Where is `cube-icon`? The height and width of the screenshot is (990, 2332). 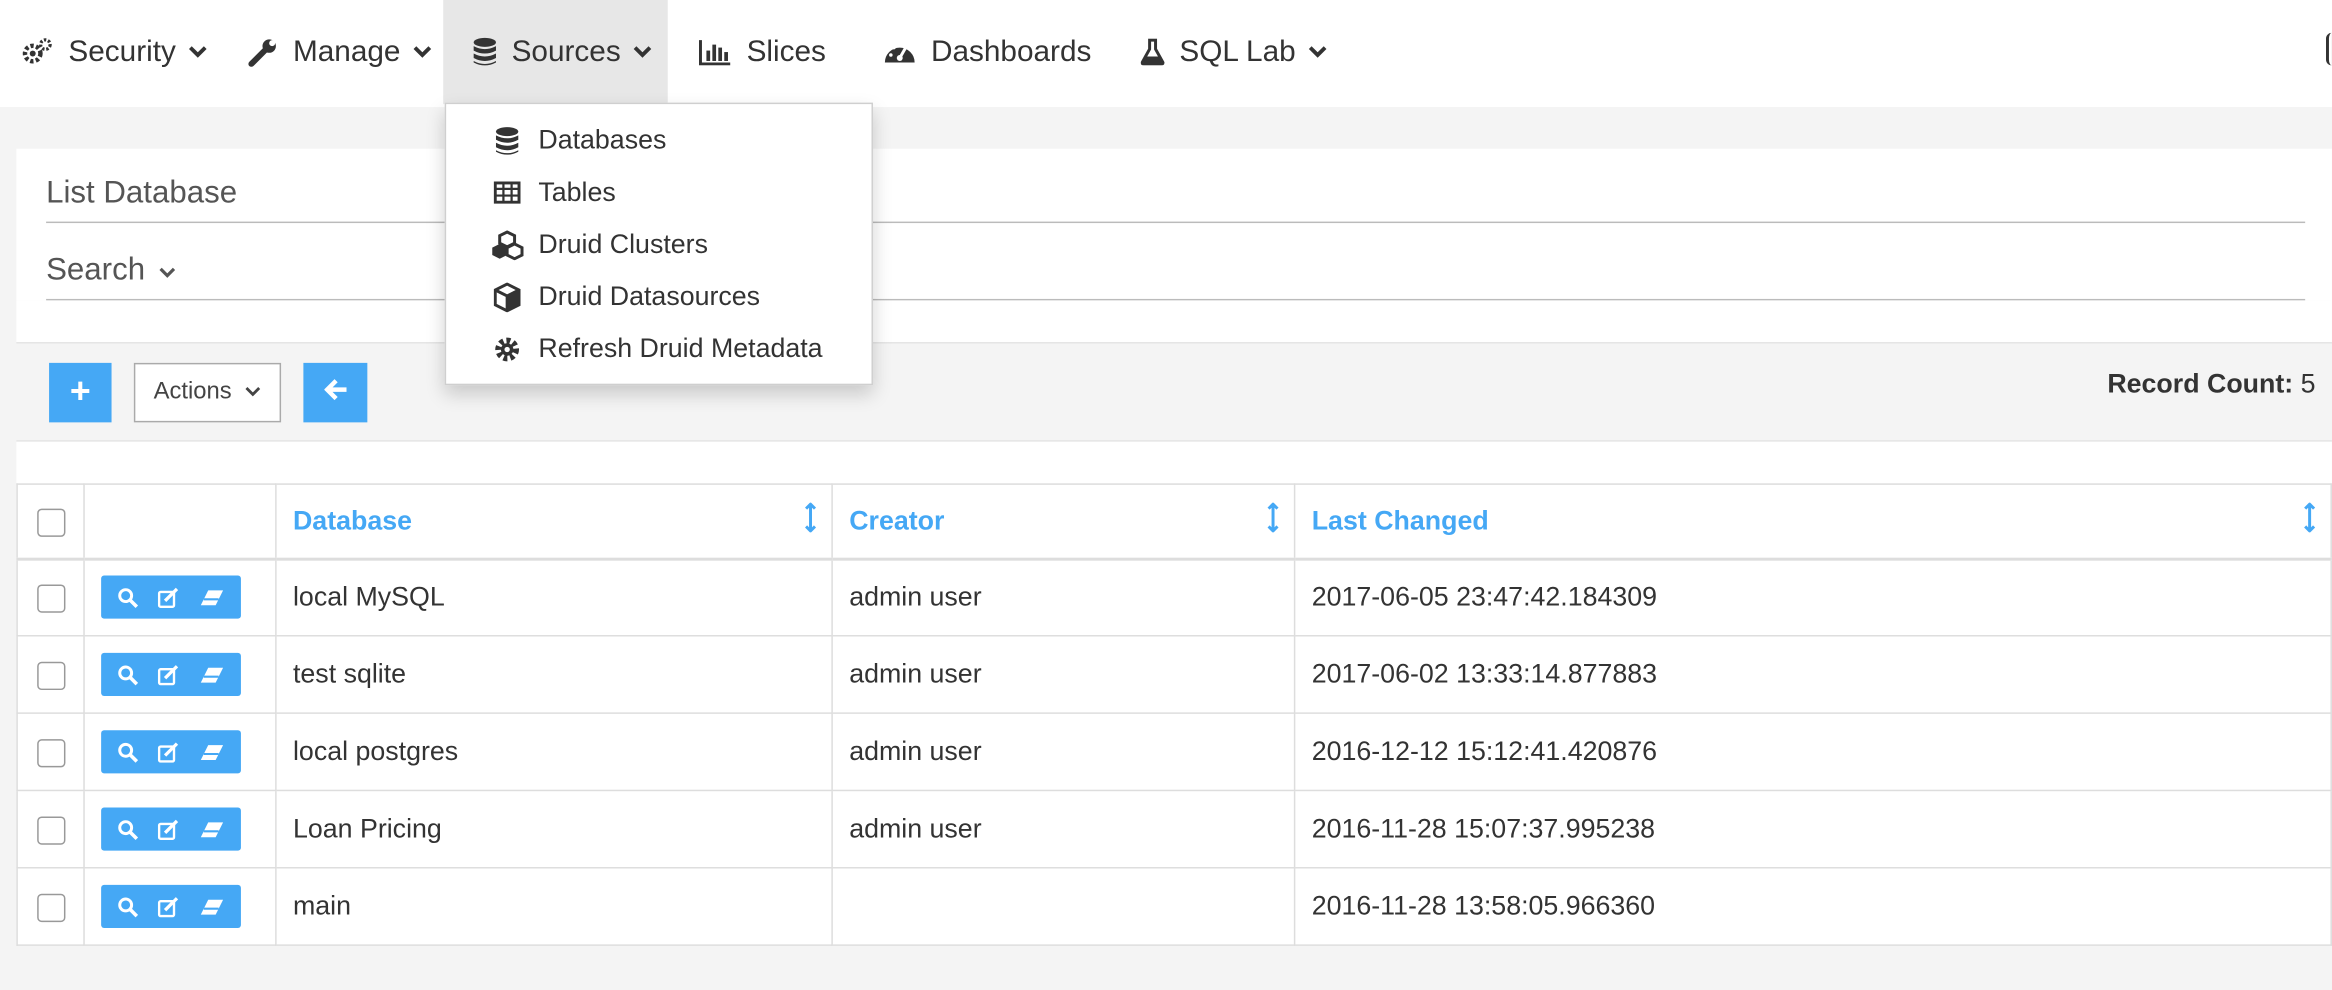 cube-icon is located at coordinates (507, 296).